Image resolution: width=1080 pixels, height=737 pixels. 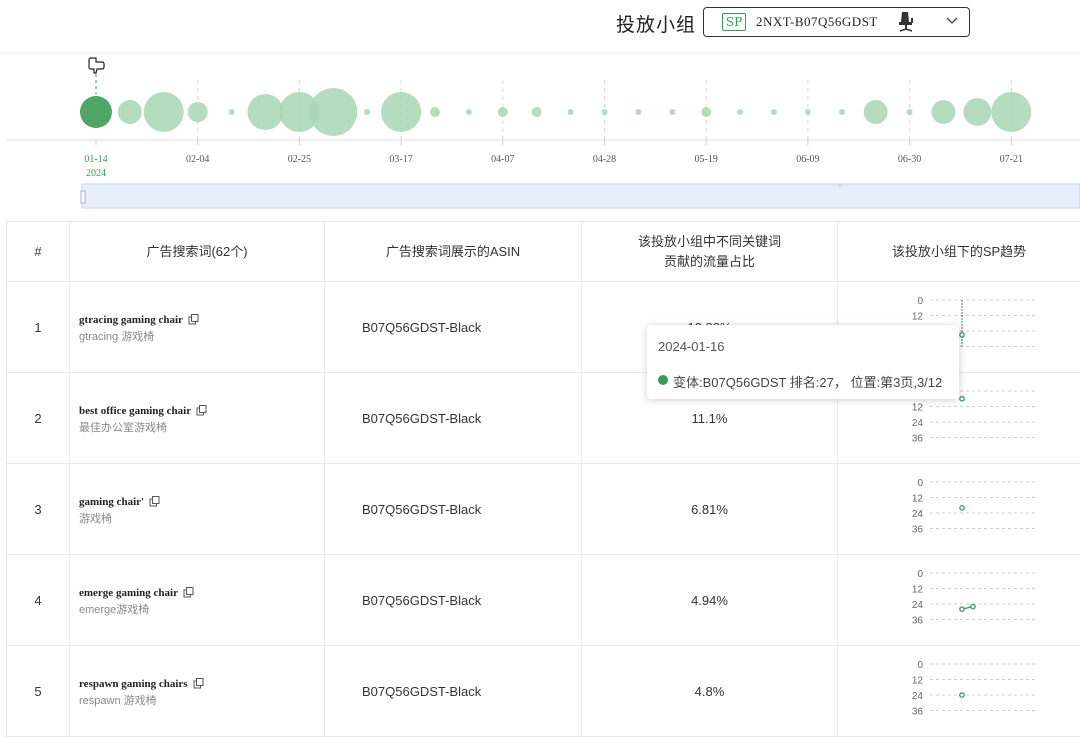 I want to click on keyword-cell: gaming chair' 游戏椅, so click(x=197, y=509).